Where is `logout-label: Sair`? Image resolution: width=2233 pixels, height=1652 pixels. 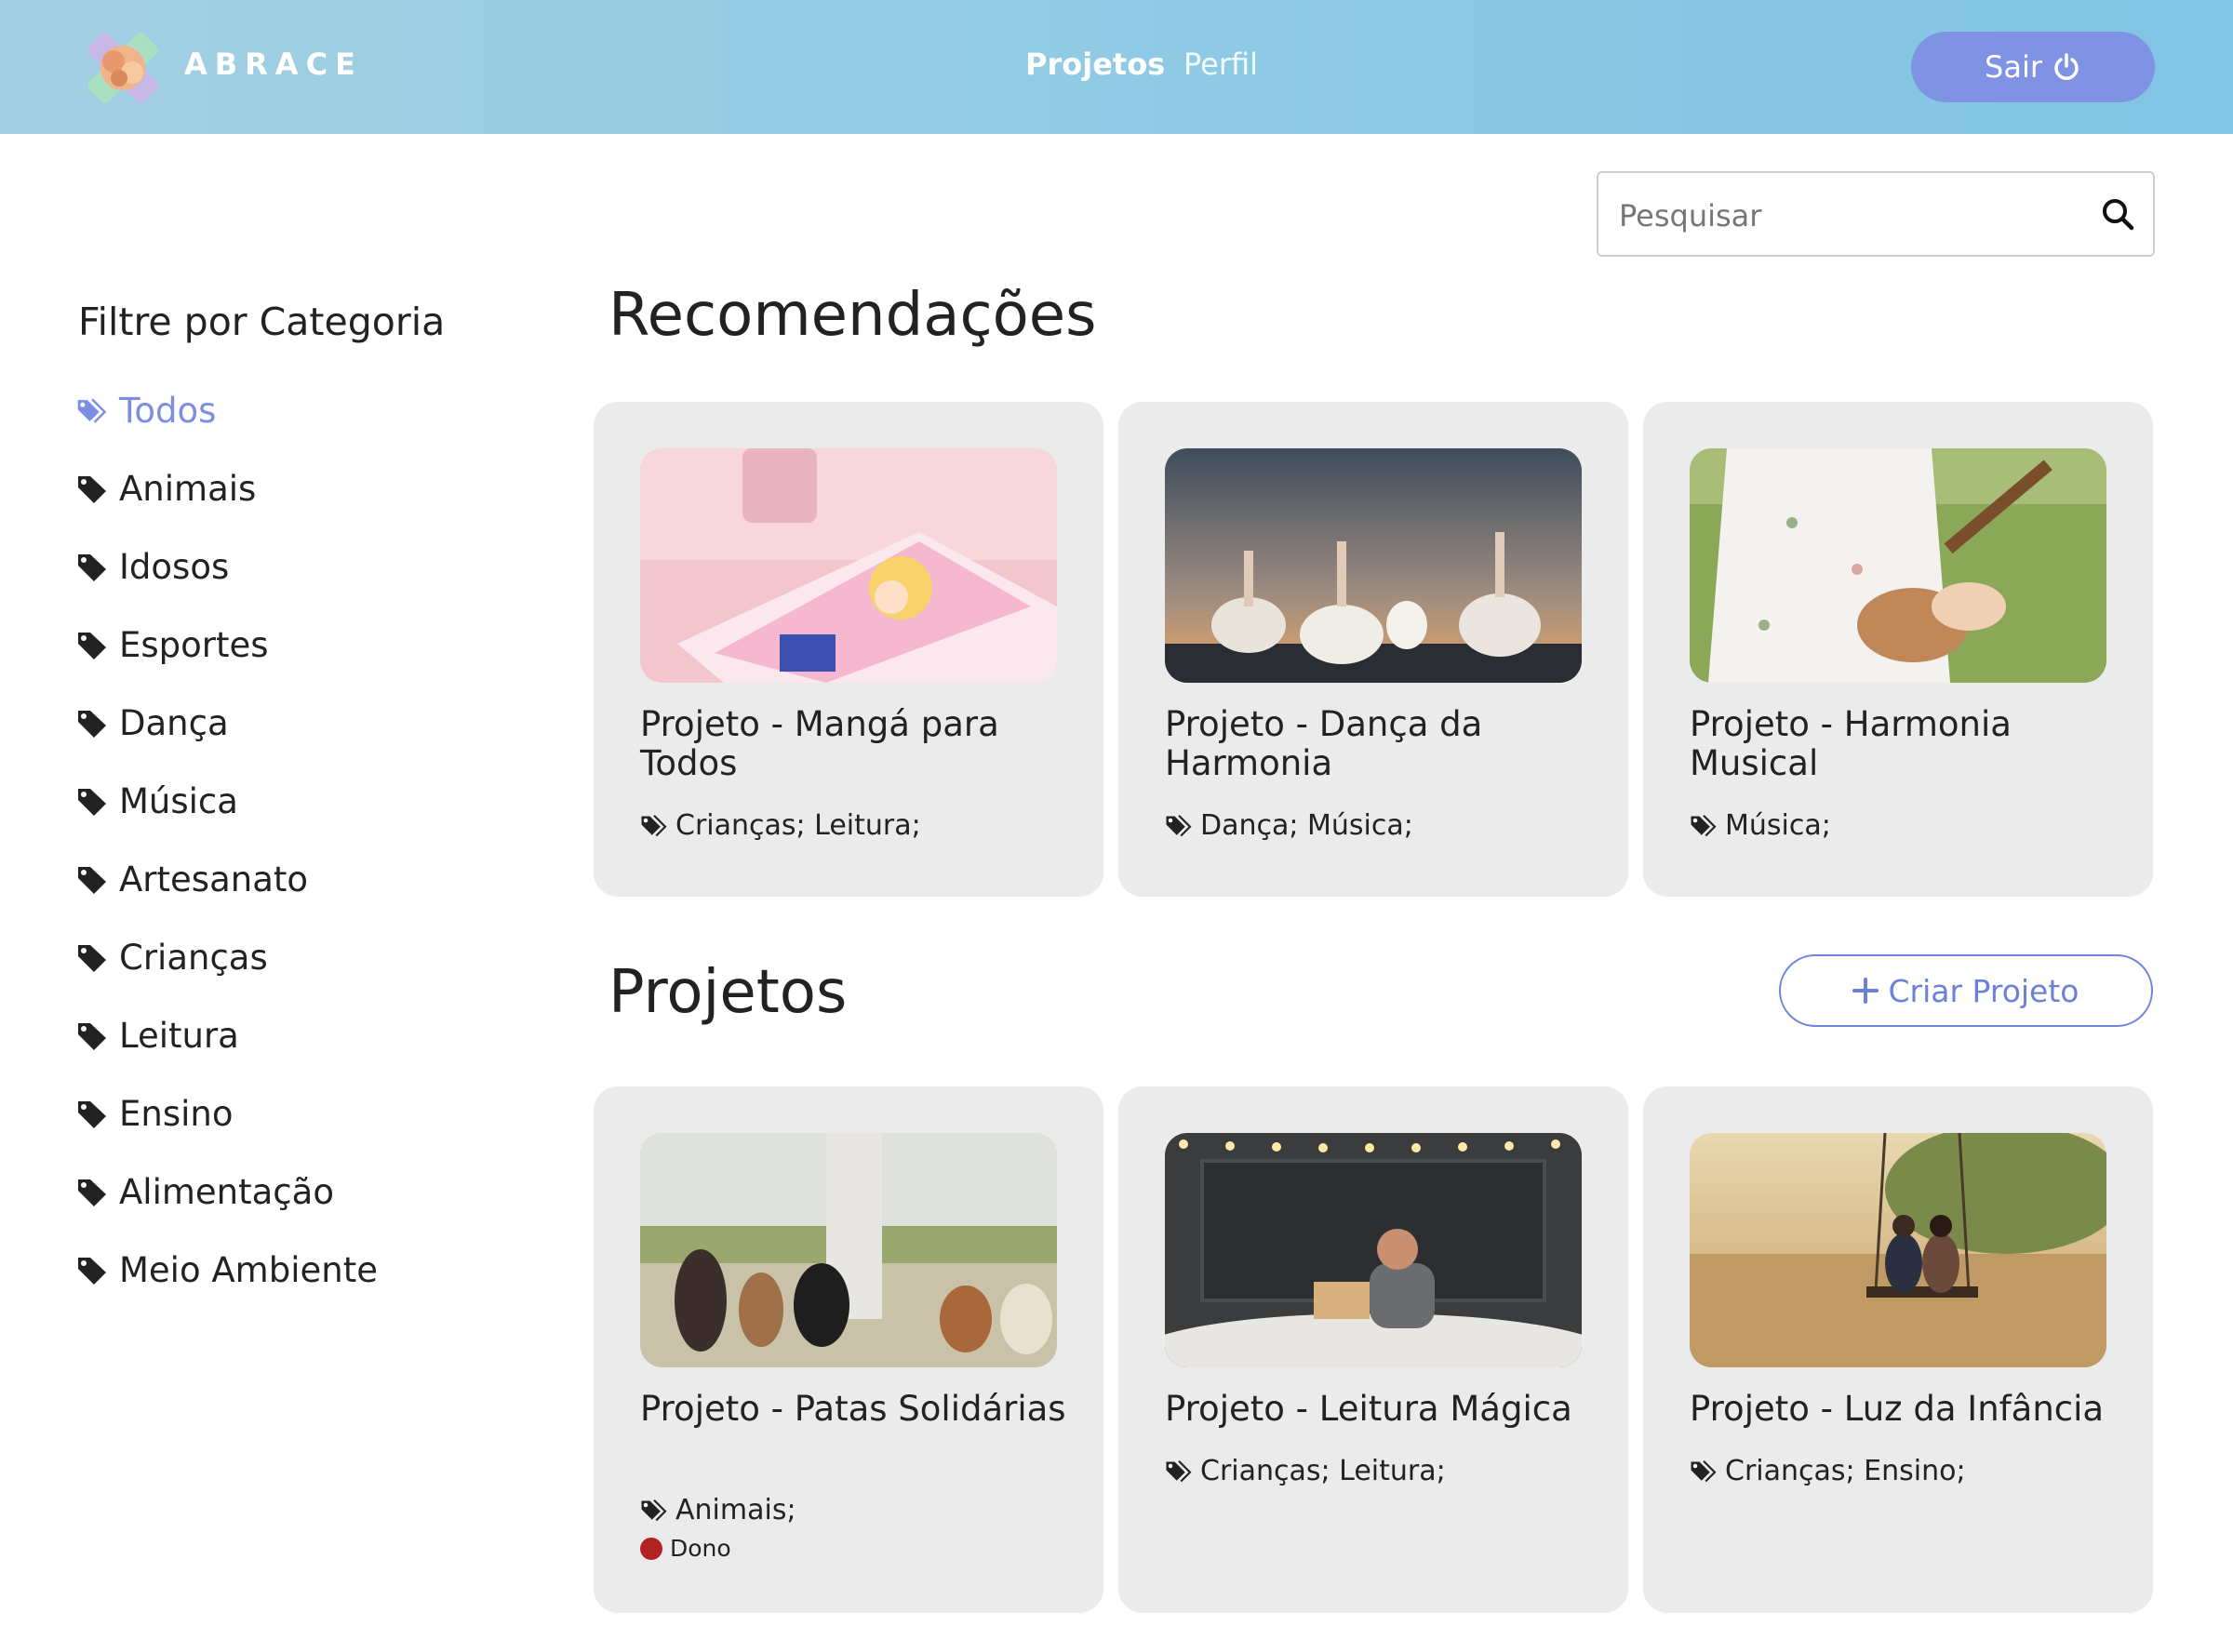 logout-label: Sair is located at coordinates (2013, 67).